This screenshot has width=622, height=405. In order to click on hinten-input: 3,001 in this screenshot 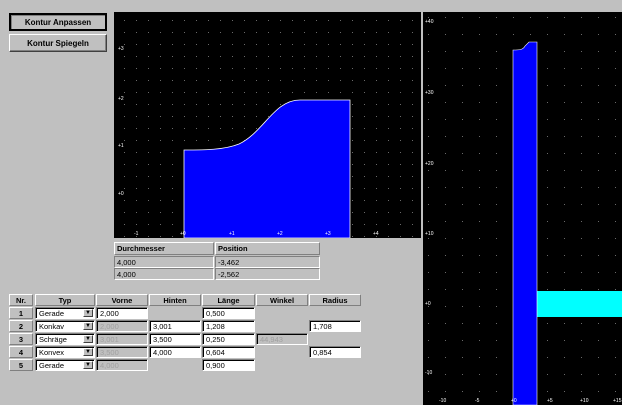, I will do `click(175, 326)`.